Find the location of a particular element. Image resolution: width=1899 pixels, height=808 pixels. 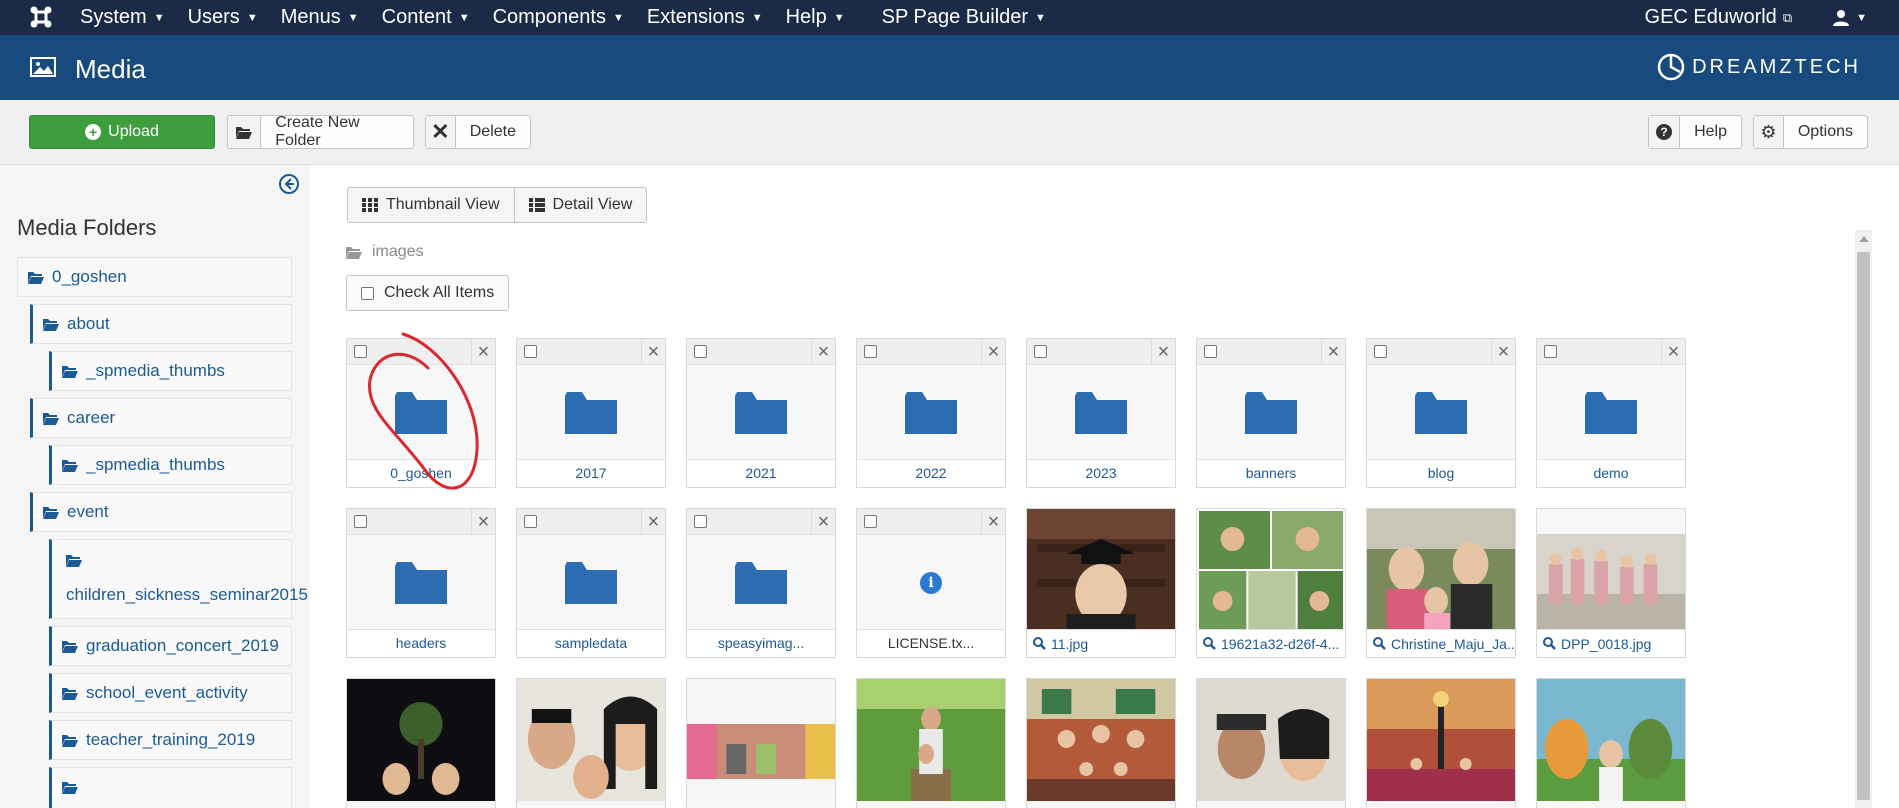

delete-button: ✕ Delete is located at coordinates (478, 132).